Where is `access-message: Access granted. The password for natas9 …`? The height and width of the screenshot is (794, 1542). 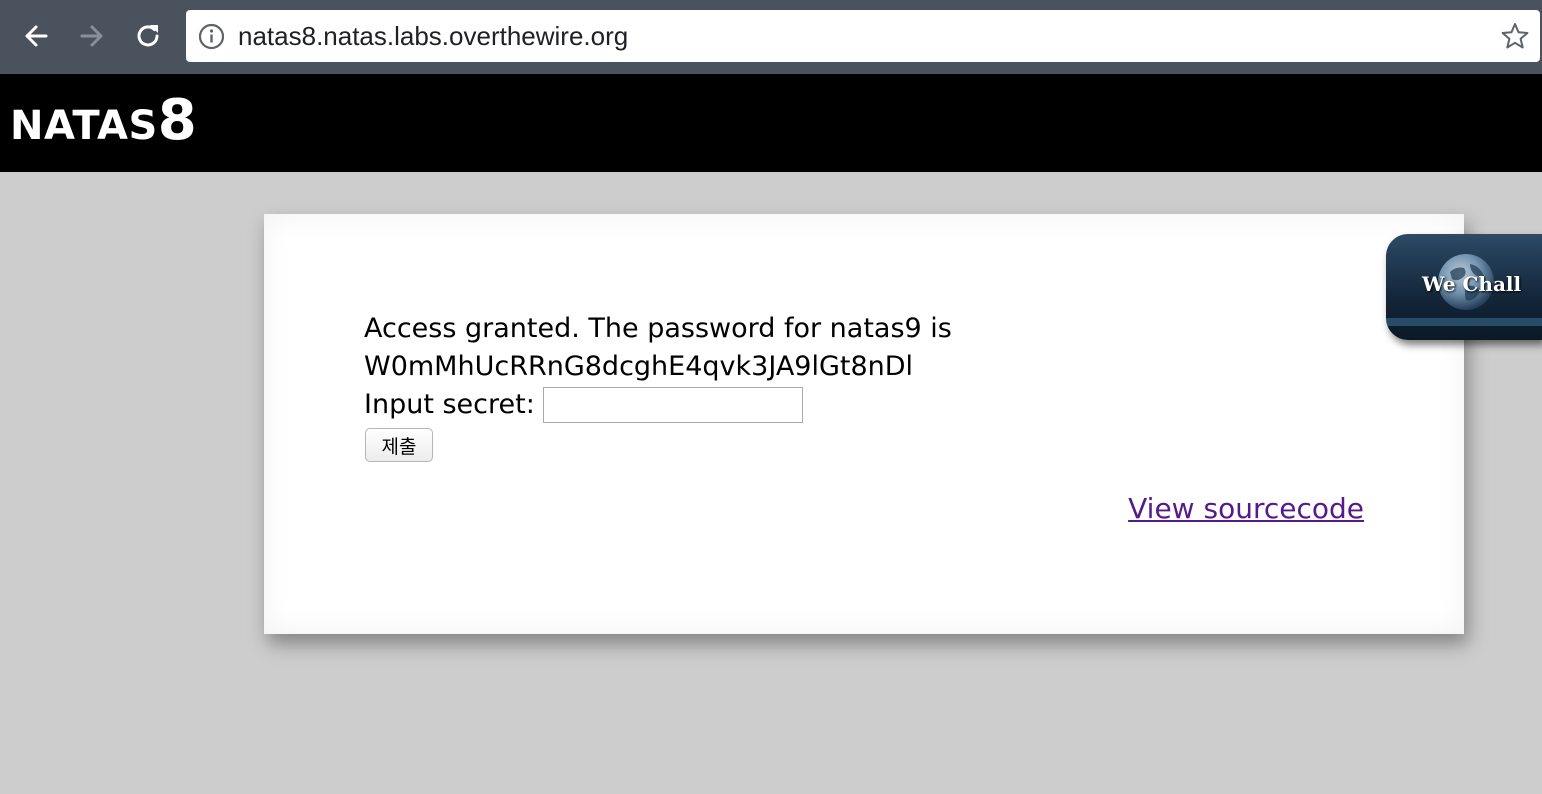 access-message: Access granted. The password for natas9 … is located at coordinates (658, 328).